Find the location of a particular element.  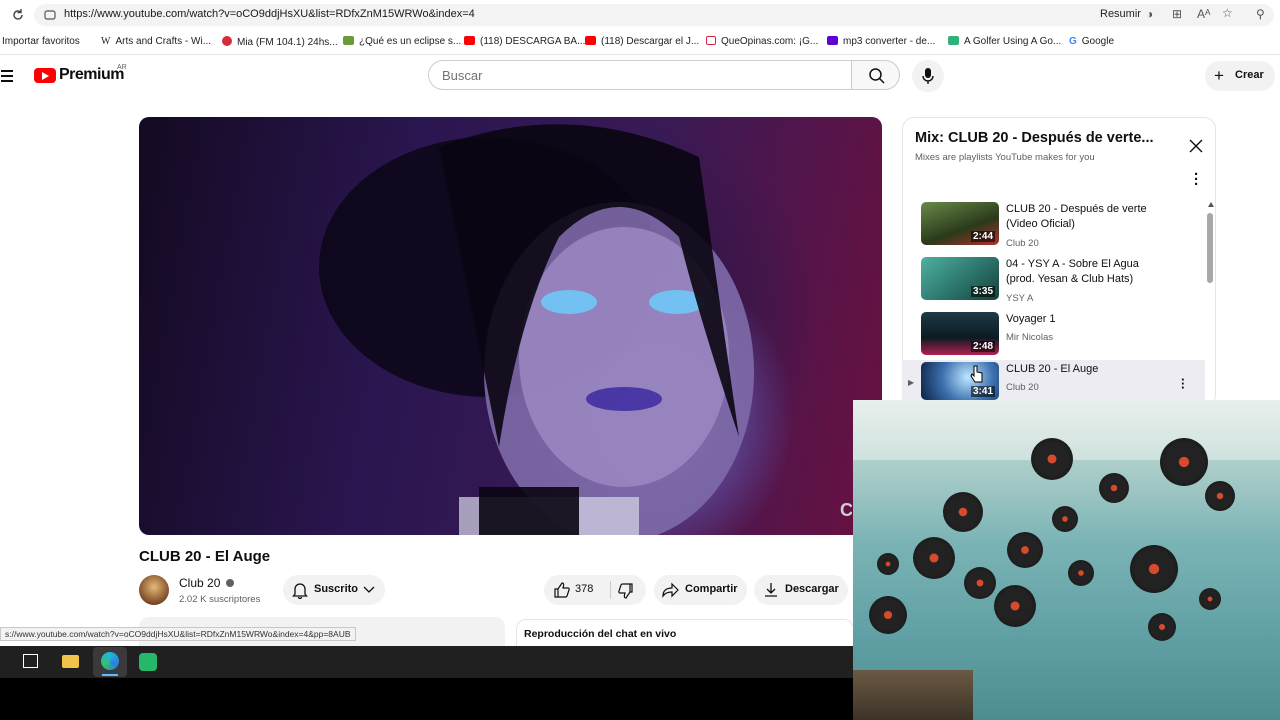

extensions-icon: ⚲ is located at coordinates (1260, 14).